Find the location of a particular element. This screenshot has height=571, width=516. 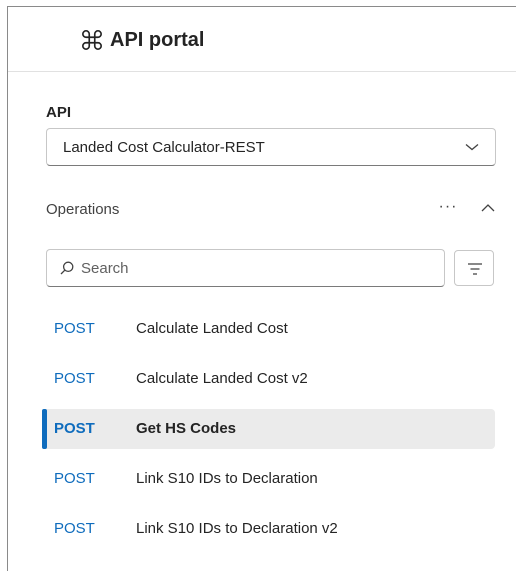

api-label: API is located at coordinates (59, 112).